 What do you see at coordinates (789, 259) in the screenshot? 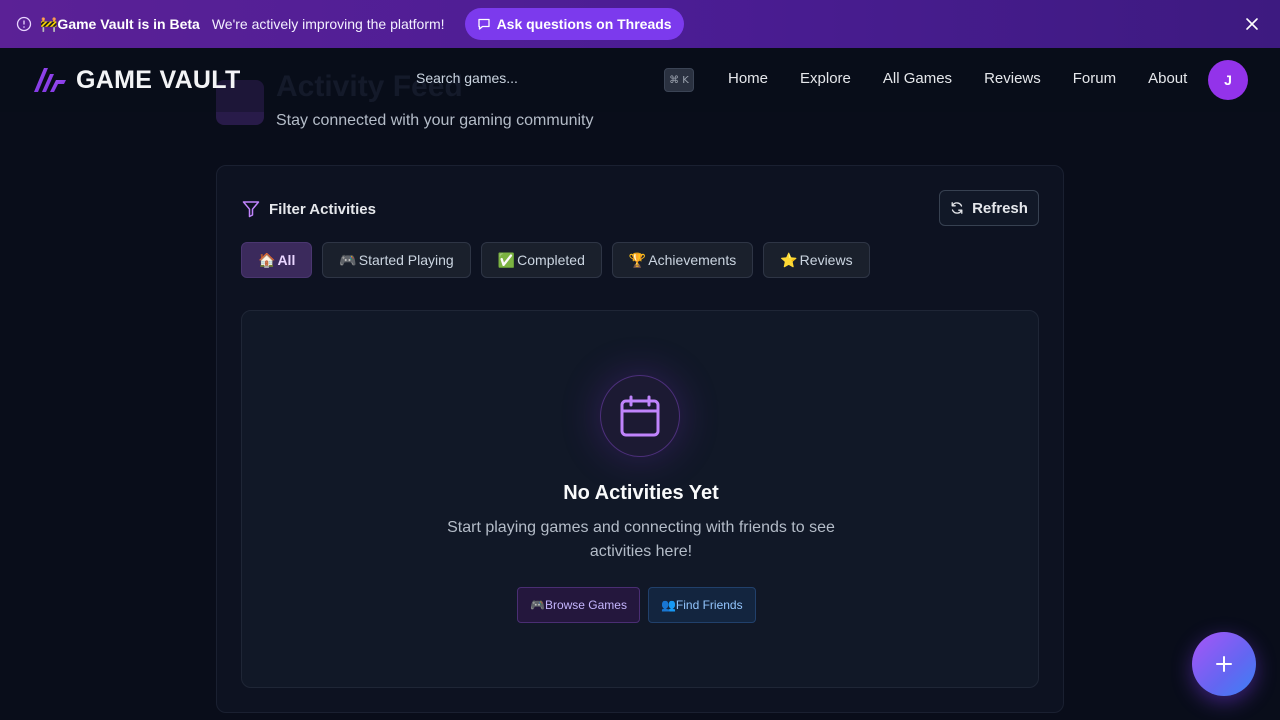
I see `star-icon: ⭐` at bounding box center [789, 259].